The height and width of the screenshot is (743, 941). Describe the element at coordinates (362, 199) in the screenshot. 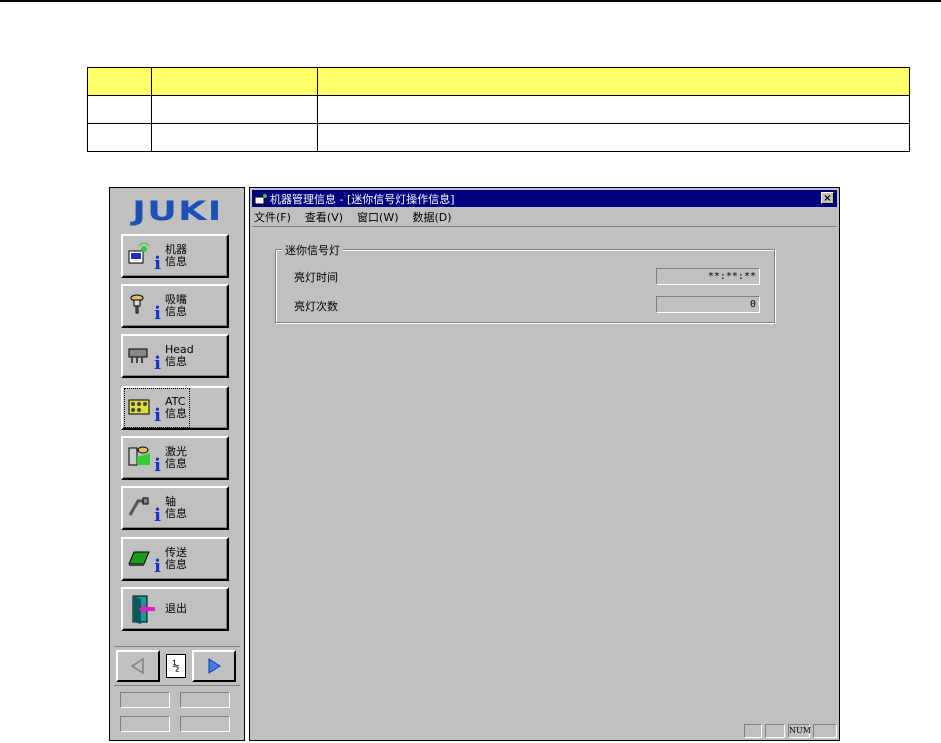

I see `window-title: 机器管理信息 - [迷你信号灯操作信息]` at that location.